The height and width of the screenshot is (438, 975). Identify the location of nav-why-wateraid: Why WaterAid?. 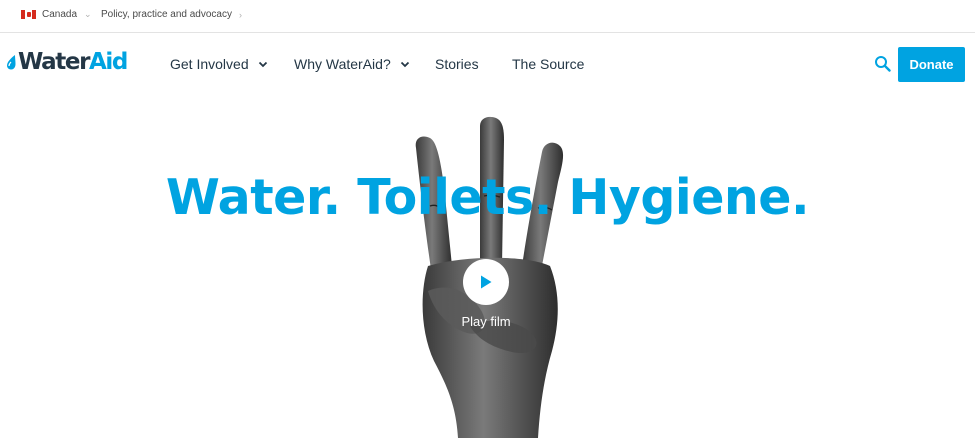
(352, 64).